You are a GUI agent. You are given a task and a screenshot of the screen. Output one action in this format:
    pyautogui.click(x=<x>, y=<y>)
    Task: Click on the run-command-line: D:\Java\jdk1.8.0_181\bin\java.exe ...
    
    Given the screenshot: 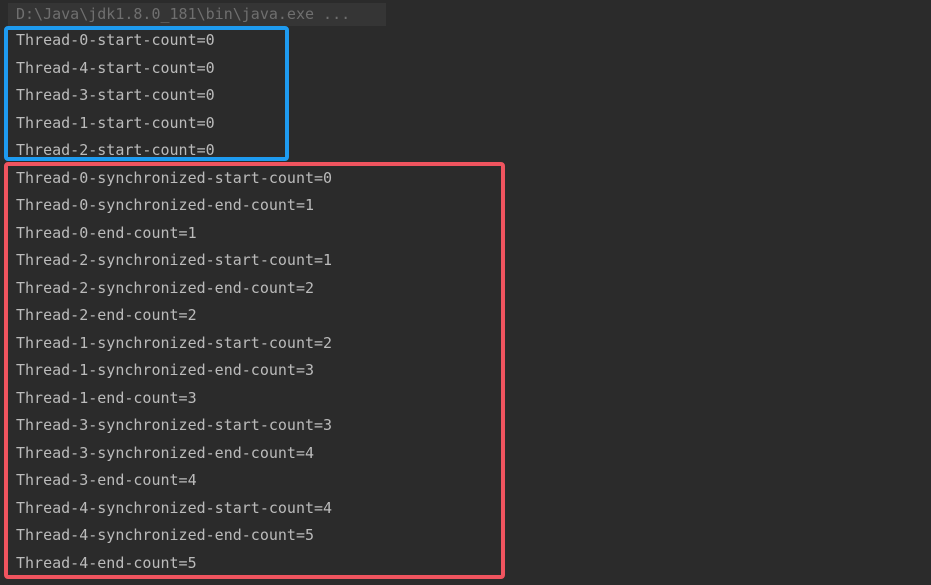 What is the action you would take?
    pyautogui.click(x=197, y=14)
    